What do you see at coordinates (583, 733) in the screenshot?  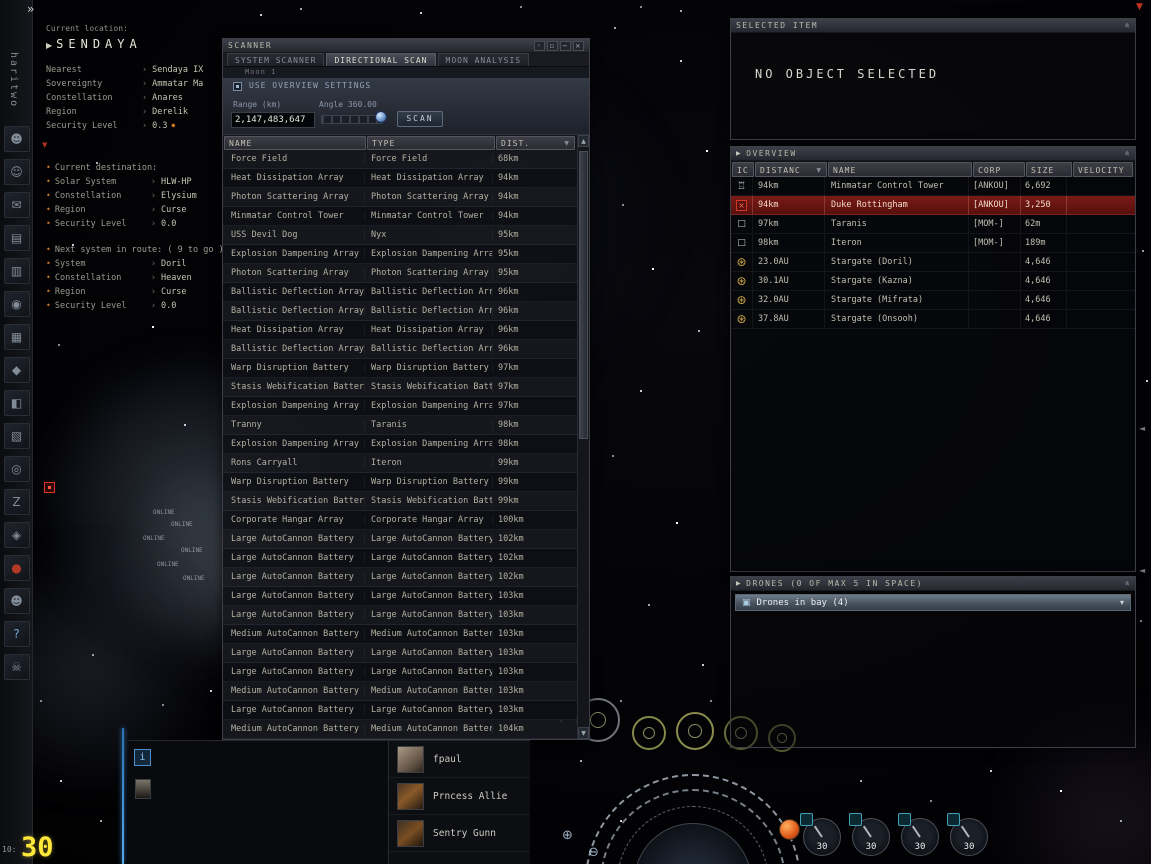 I see `scroll-down-icon: ▼` at bounding box center [583, 733].